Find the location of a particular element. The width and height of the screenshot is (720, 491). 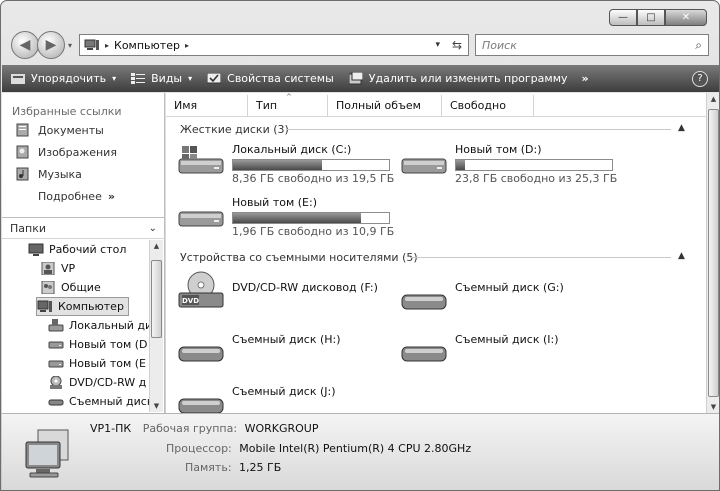

system-properties-icon is located at coordinates (214, 79).